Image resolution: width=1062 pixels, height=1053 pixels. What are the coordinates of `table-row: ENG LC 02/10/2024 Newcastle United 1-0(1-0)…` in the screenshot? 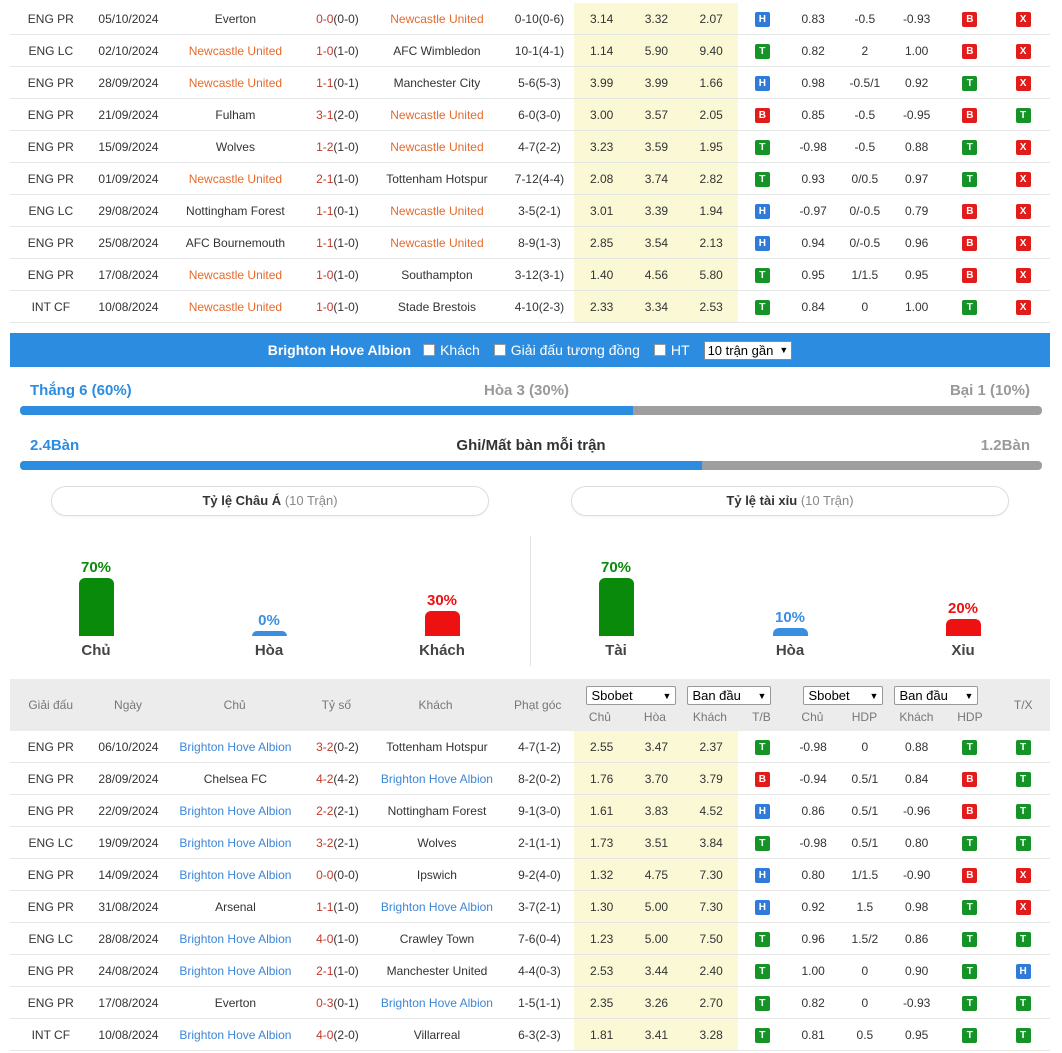 It's located at (530, 51).